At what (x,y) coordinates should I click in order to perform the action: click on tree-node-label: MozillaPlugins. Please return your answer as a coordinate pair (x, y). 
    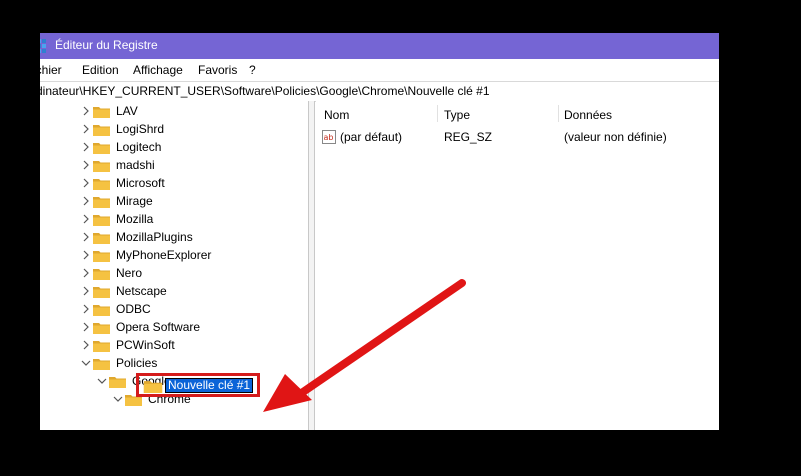
    Looking at the image, I should click on (154, 237).